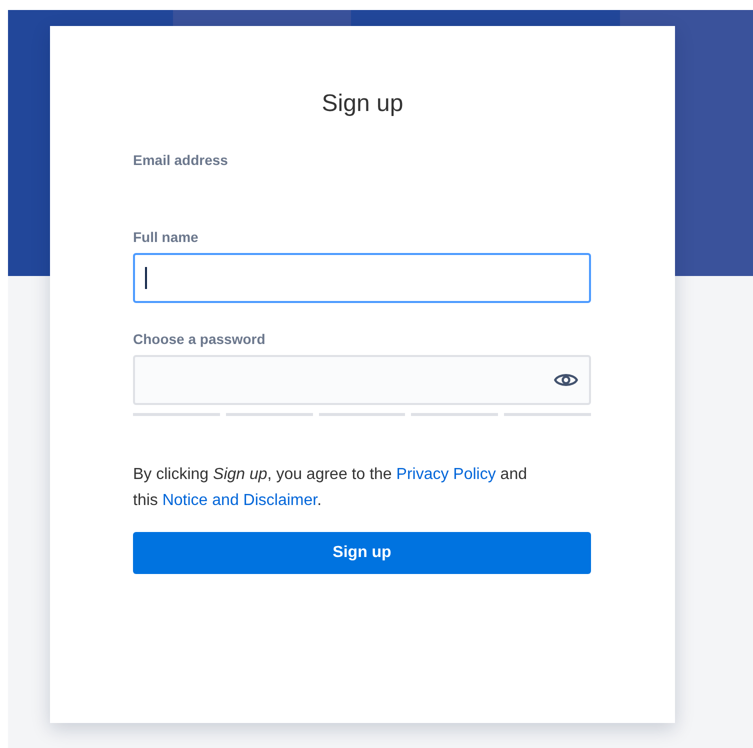 This screenshot has width=753, height=748. What do you see at coordinates (446, 474) in the screenshot?
I see `privacy-policy-link: Privacy Policy` at bounding box center [446, 474].